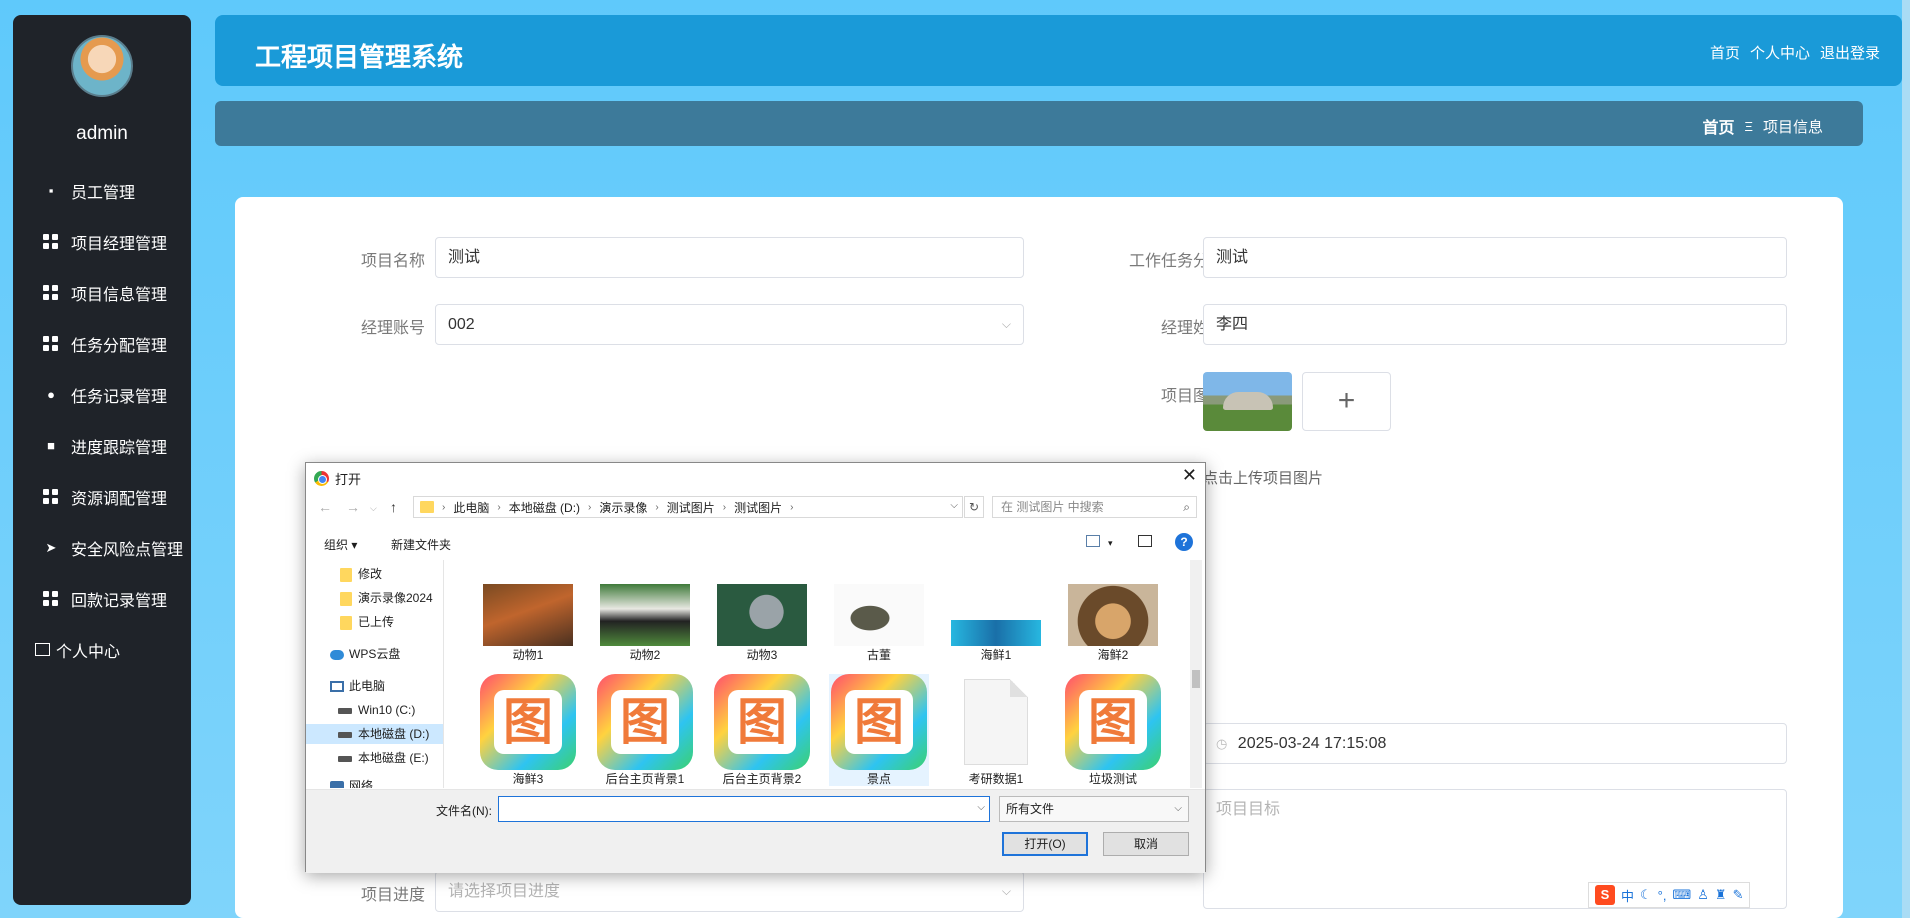  I want to click on sidebar-item-task-assign: 任务分配管理, so click(102, 343).